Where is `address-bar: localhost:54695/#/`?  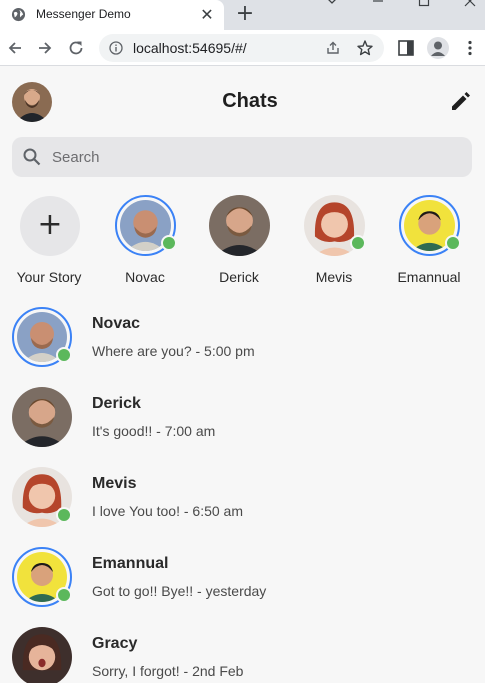
address-bar: localhost:54695/#/ is located at coordinates (241, 48).